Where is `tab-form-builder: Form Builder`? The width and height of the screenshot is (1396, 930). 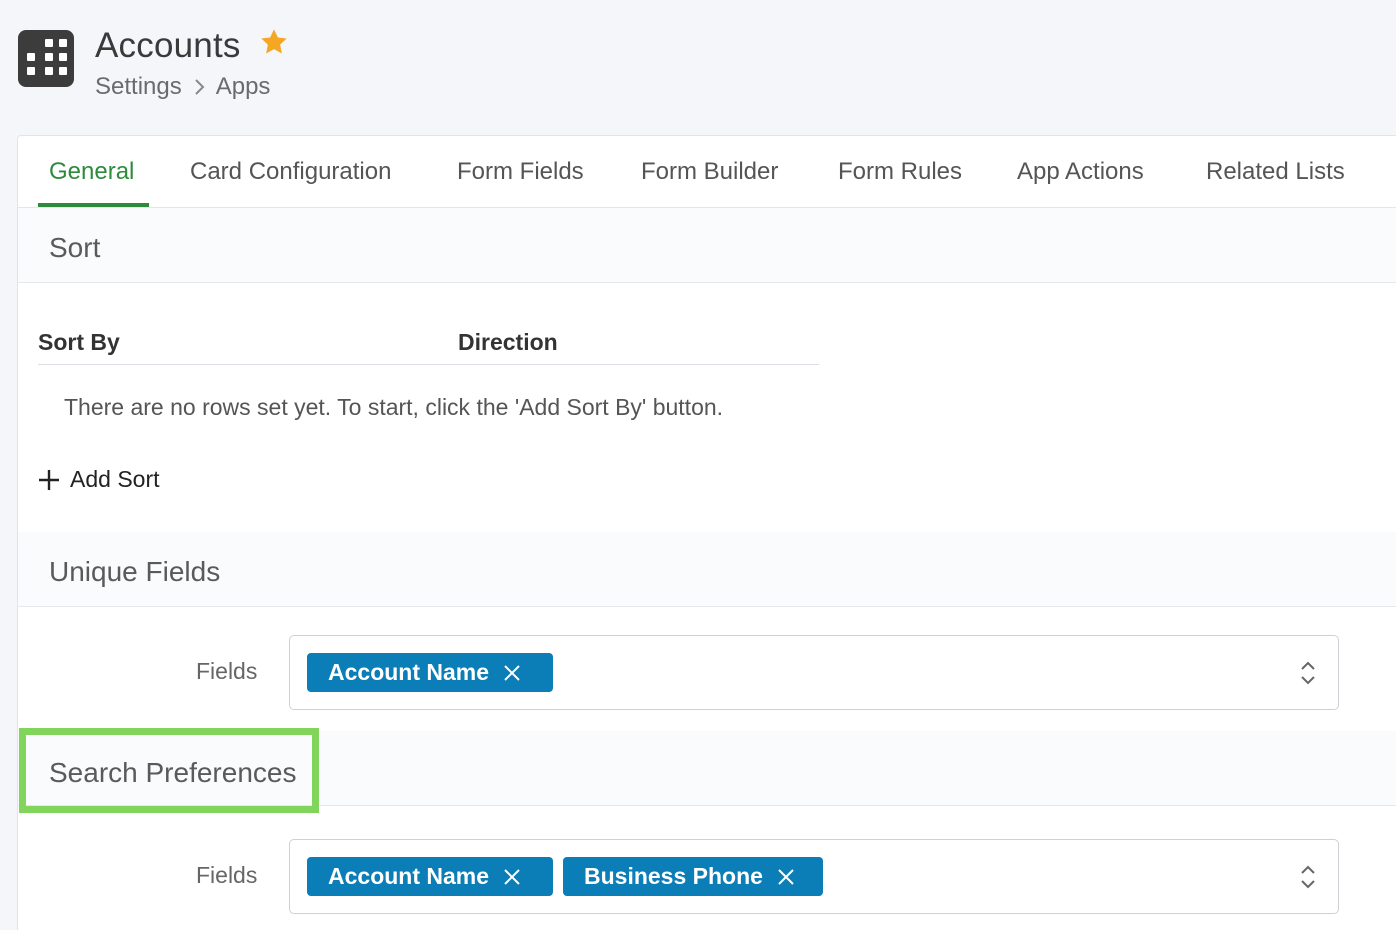
tab-form-builder: Form Builder is located at coordinates (709, 172).